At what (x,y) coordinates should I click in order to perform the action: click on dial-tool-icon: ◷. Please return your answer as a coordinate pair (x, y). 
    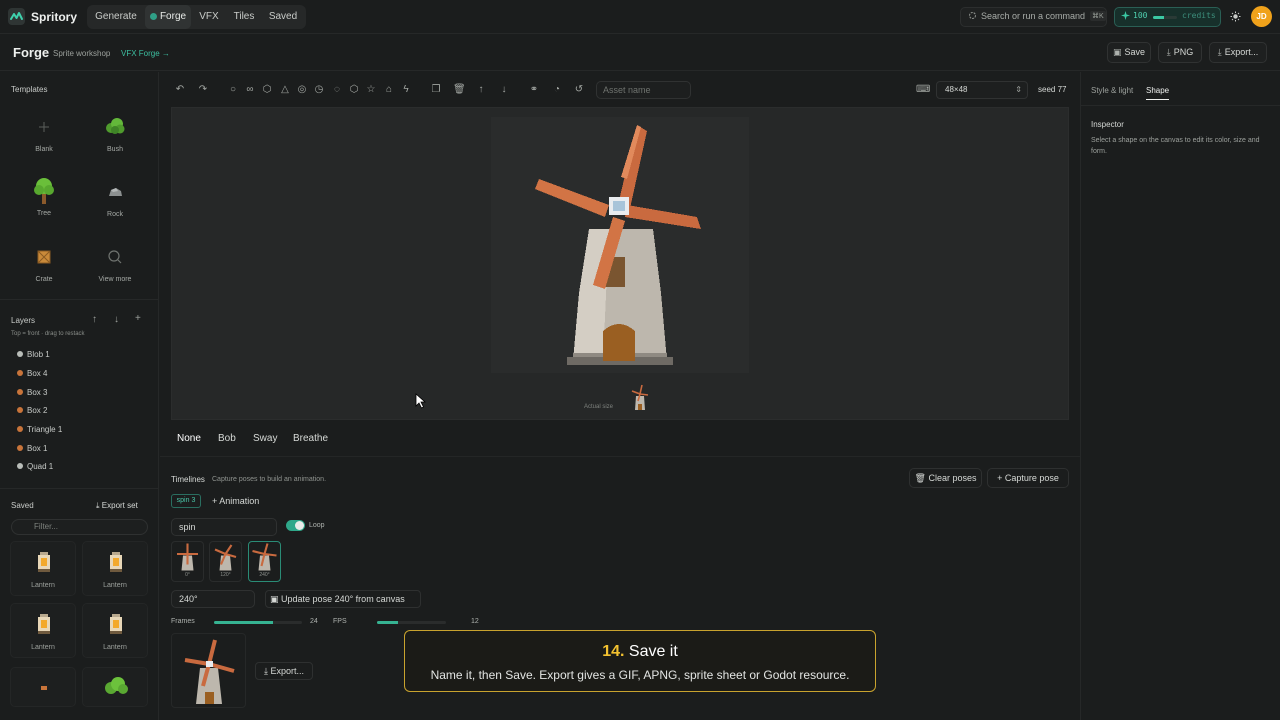
    Looking at the image, I should click on (319, 90).